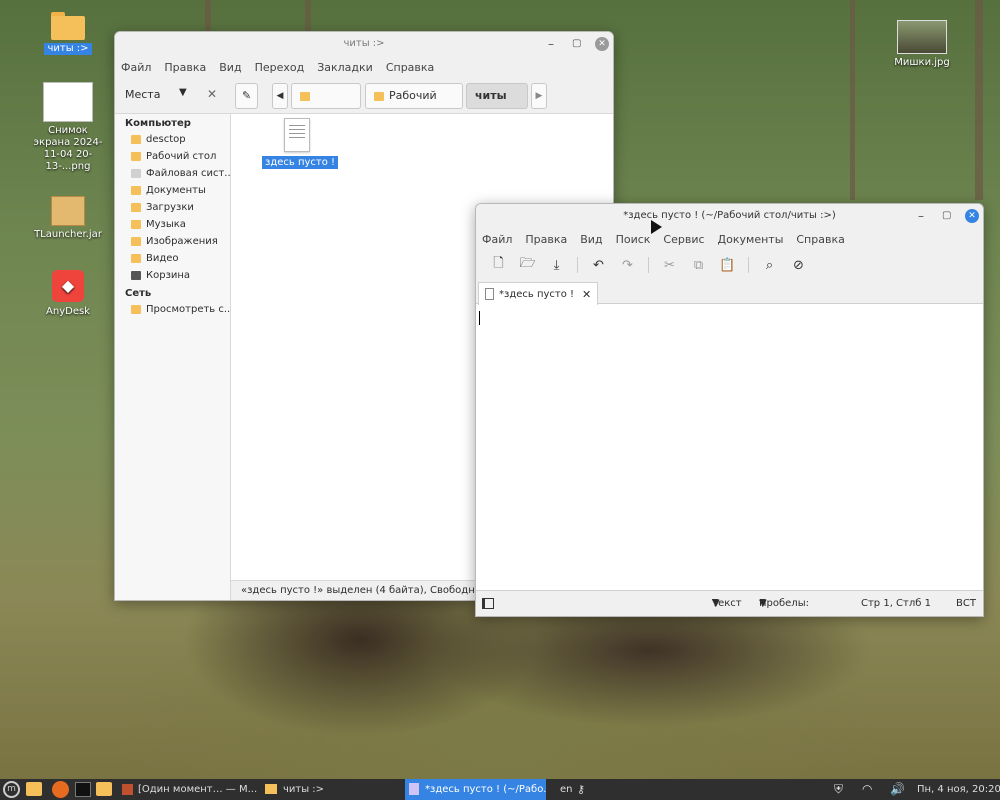 The image size is (1000, 800). Describe the element at coordinates (68, 211) in the screenshot. I see `archive-icon` at that location.